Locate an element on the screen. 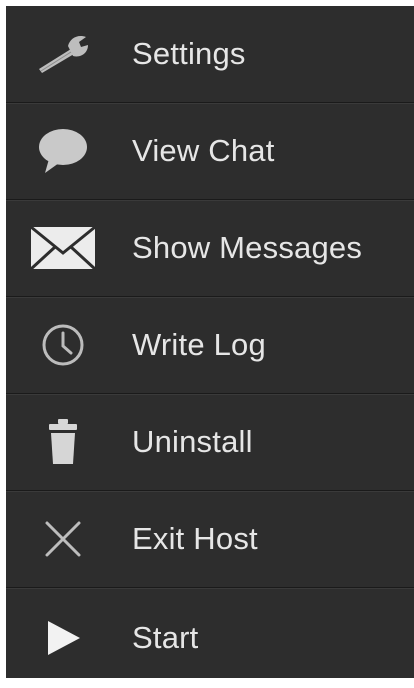 The image size is (414, 688). menu-item-show-messages: Show Messages is located at coordinates (210, 248).